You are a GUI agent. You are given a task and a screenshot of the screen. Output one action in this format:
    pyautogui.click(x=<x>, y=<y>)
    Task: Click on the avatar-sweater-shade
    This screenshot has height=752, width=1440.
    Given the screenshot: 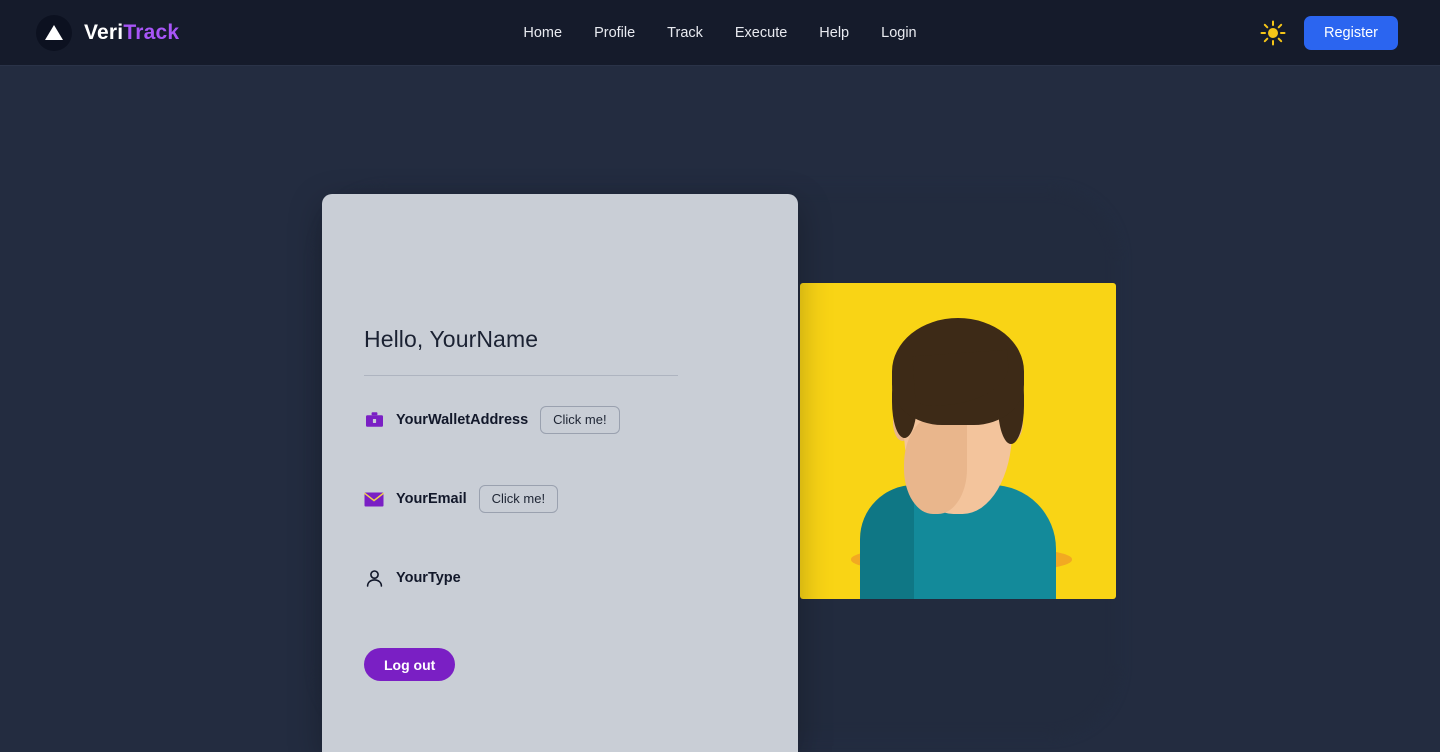 What is the action you would take?
    pyautogui.click(x=887, y=542)
    